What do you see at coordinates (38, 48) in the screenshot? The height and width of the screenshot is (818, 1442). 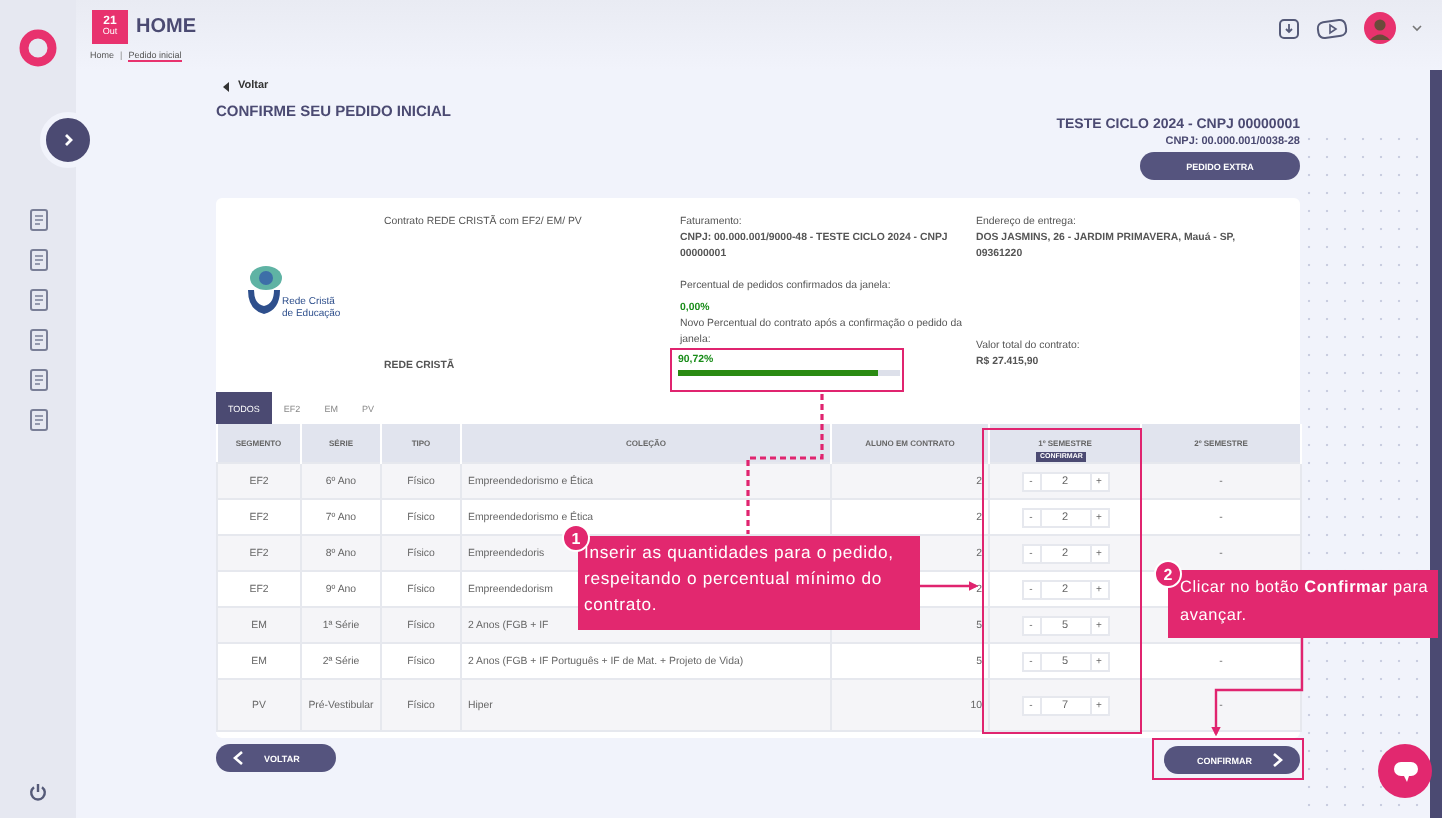 I see `logo-icon` at bounding box center [38, 48].